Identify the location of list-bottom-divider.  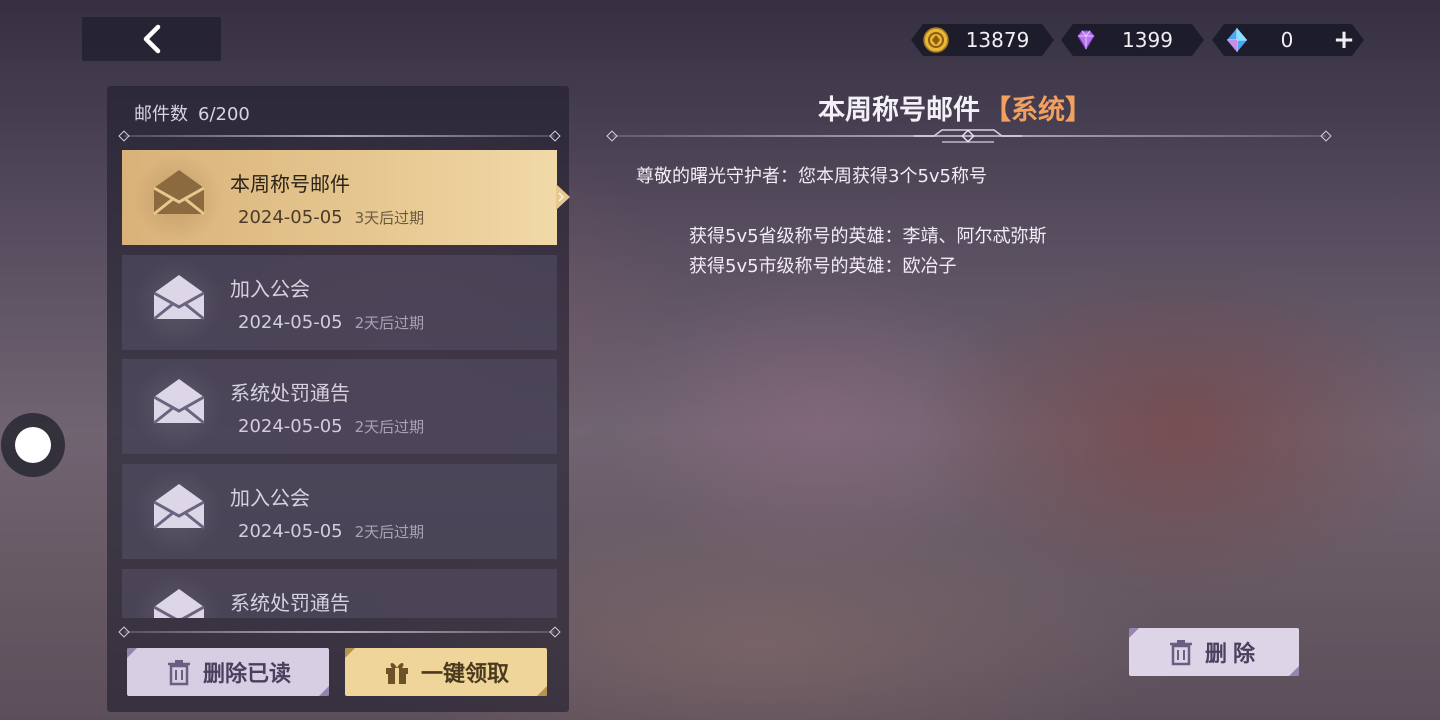
(339, 632).